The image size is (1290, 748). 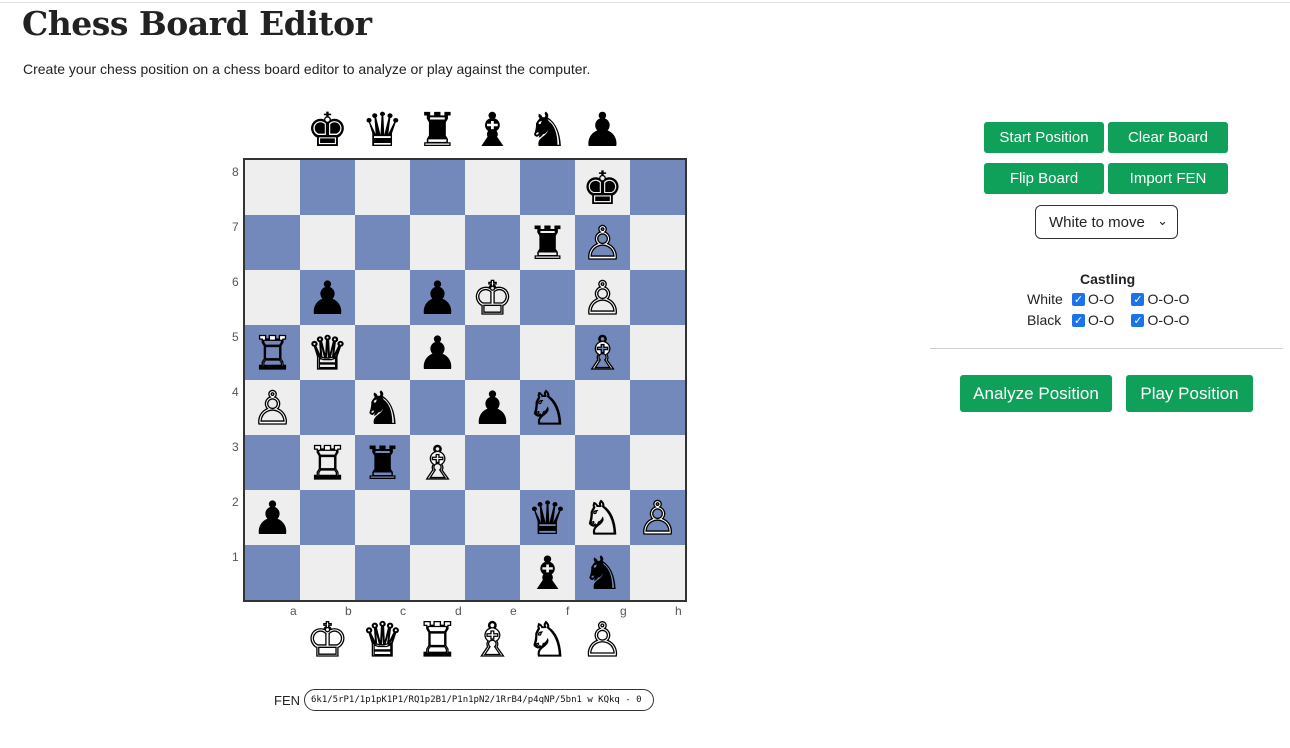 What do you see at coordinates (547, 640) in the screenshot?
I see `spare-white-knight: ♘` at bounding box center [547, 640].